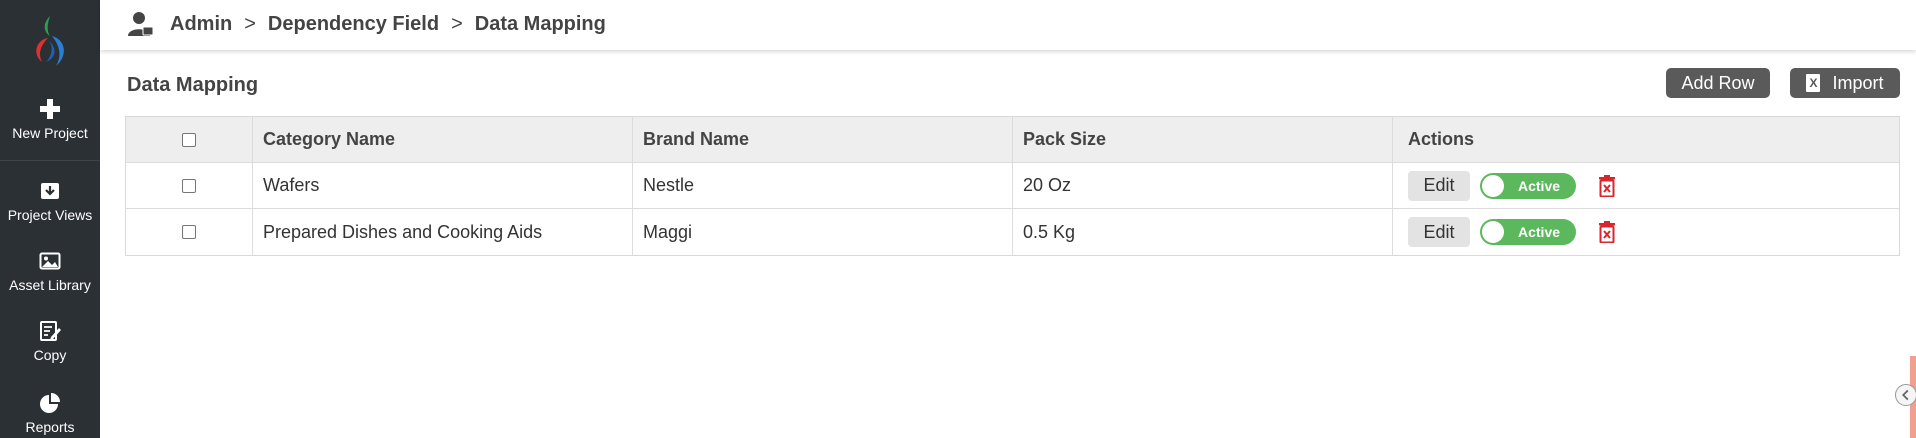 The height and width of the screenshot is (438, 1916). What do you see at coordinates (193, 85) in the screenshot?
I see `page-title: Data Mapping` at bounding box center [193, 85].